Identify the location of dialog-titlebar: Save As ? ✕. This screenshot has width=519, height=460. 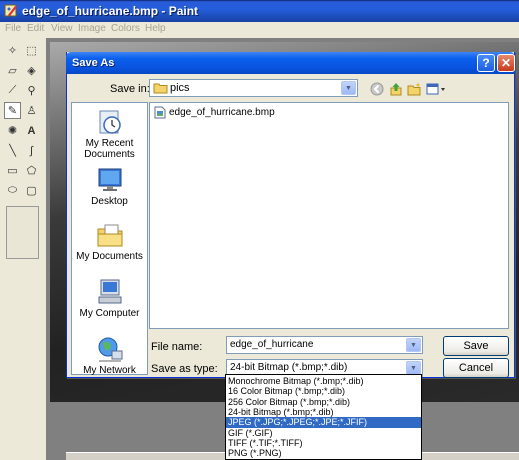
(290, 63).